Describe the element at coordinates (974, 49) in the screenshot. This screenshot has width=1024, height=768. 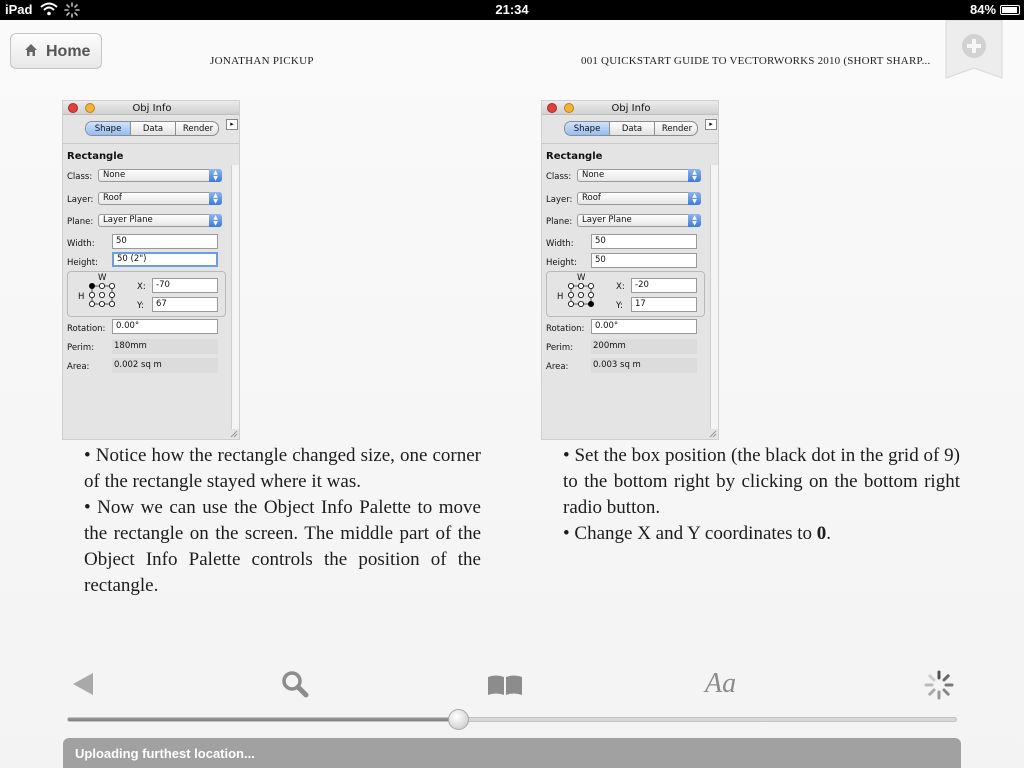
I see `add-bookmark-ribbon` at that location.